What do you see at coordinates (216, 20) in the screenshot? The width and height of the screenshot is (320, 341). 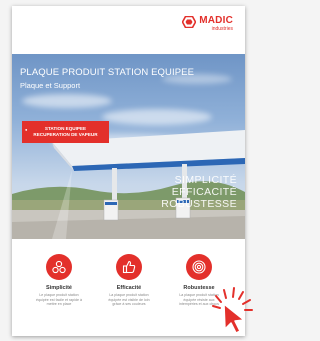 I see `brand-name: MADIC` at bounding box center [216, 20].